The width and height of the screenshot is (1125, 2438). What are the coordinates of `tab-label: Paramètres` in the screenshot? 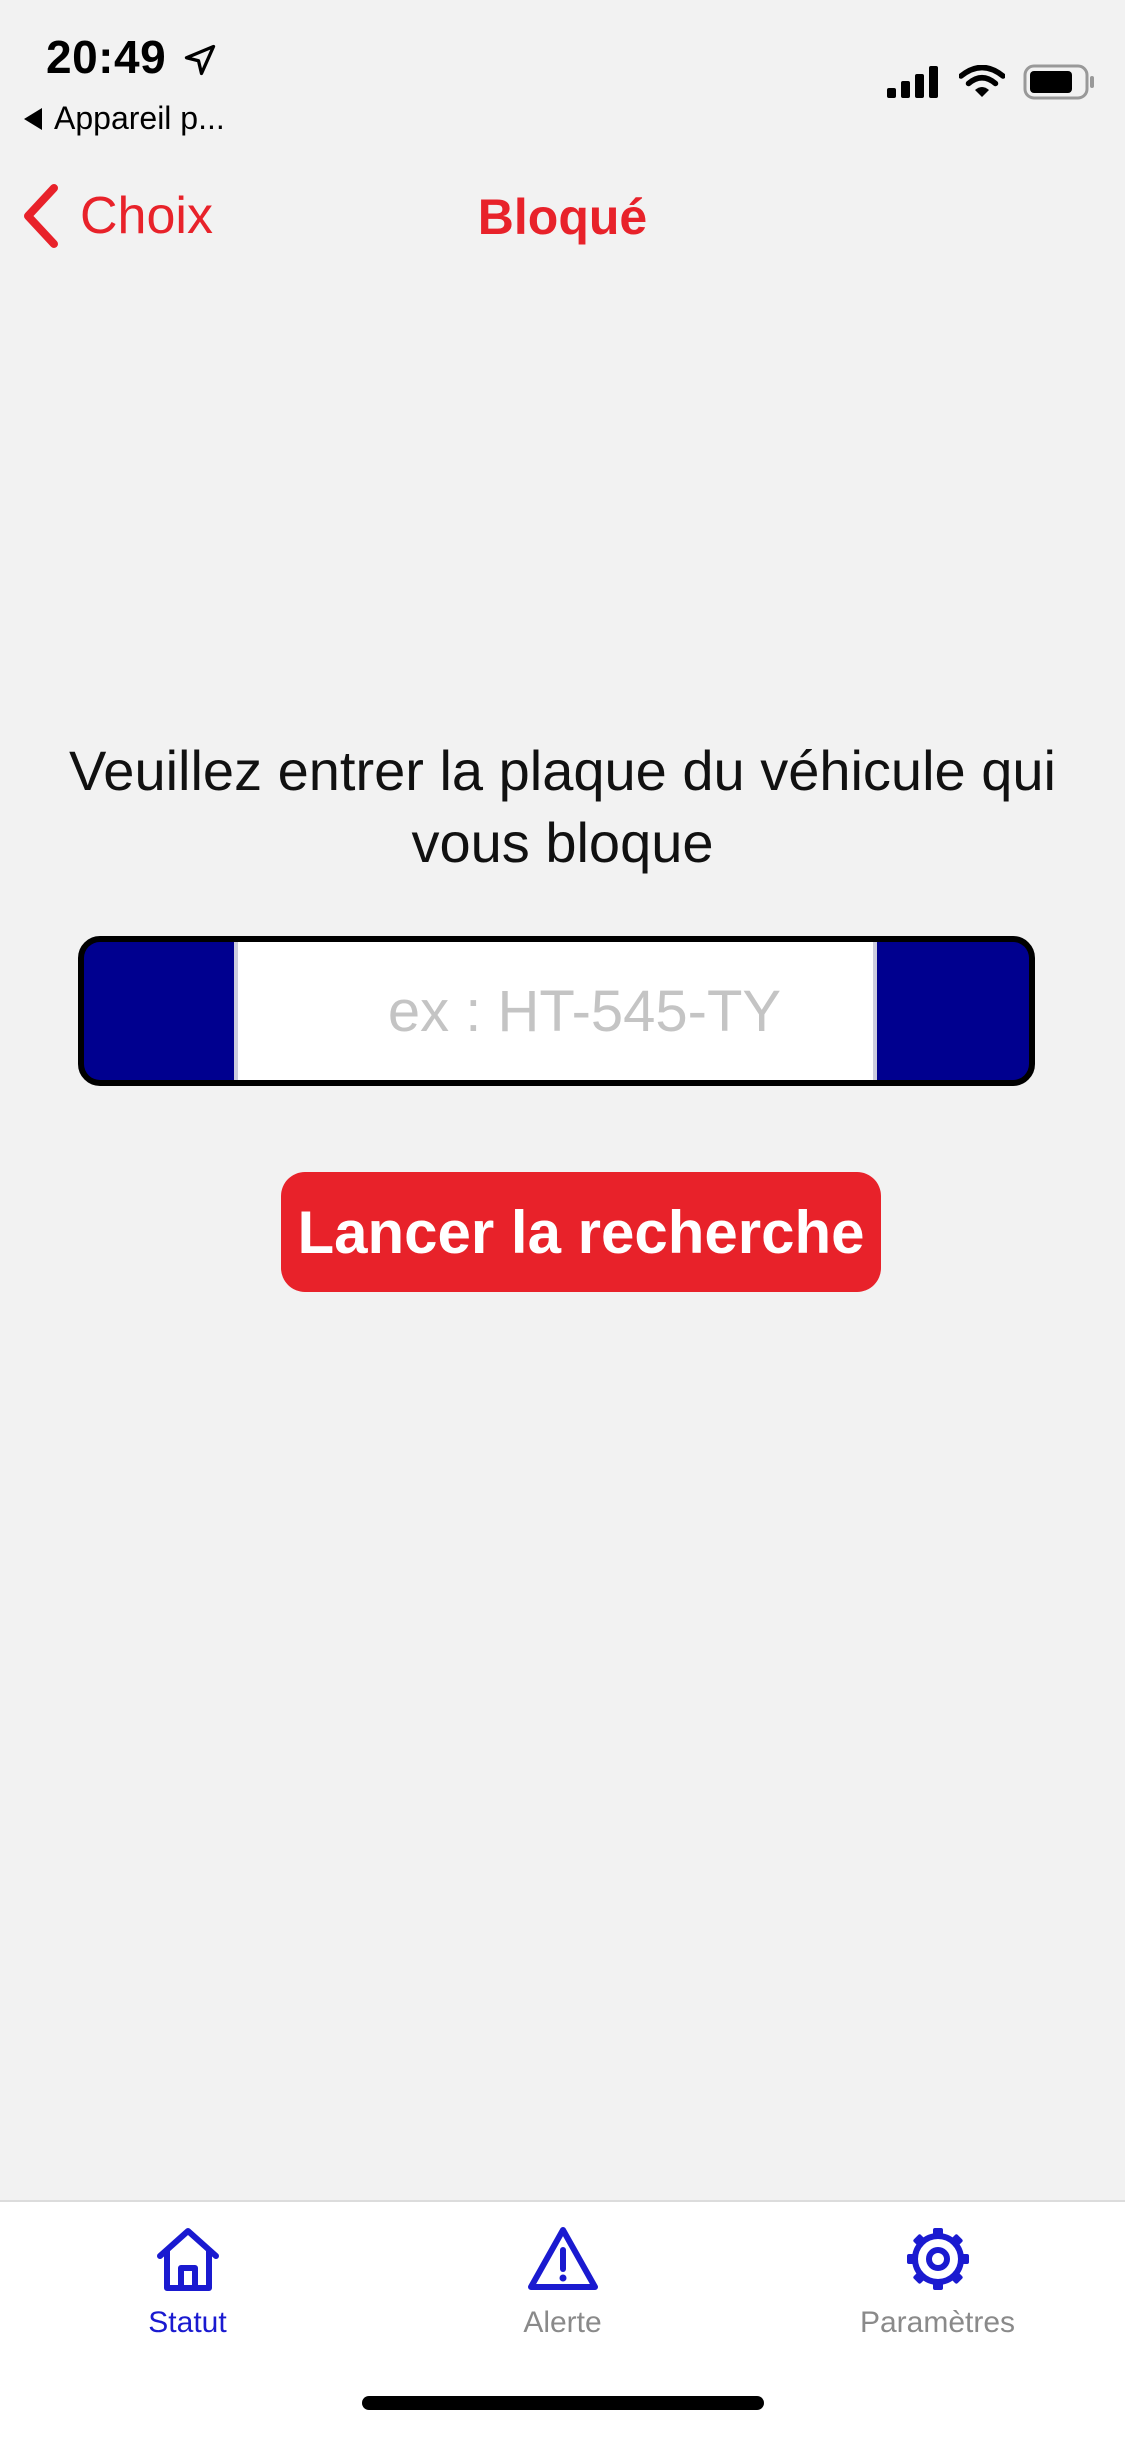 It's located at (937, 2322).